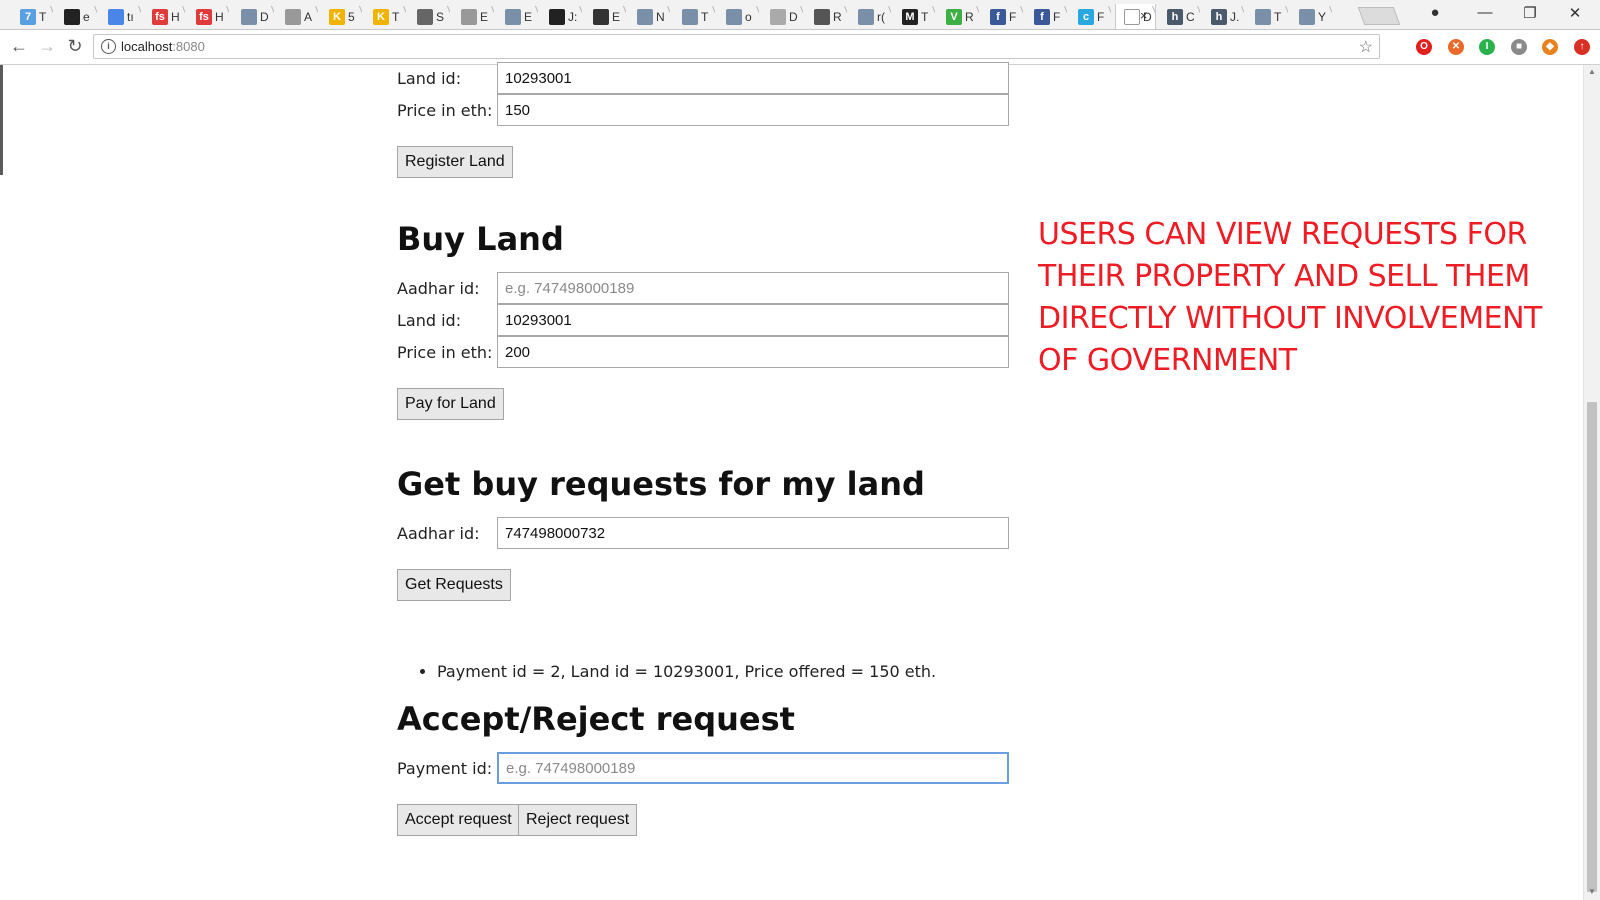 Image resolution: width=1600 pixels, height=900 pixels. Describe the element at coordinates (736, 46) in the screenshot. I see `address-bar: i localhost:8080 ☆` at that location.